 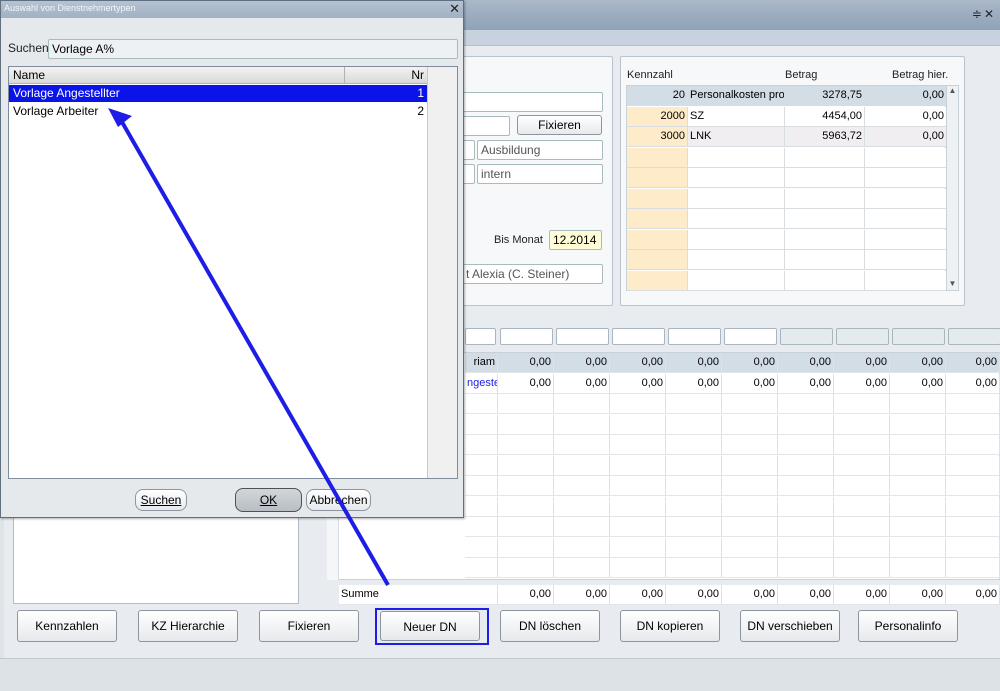 I want to click on column-header-nr: Nr, so click(x=387, y=75).